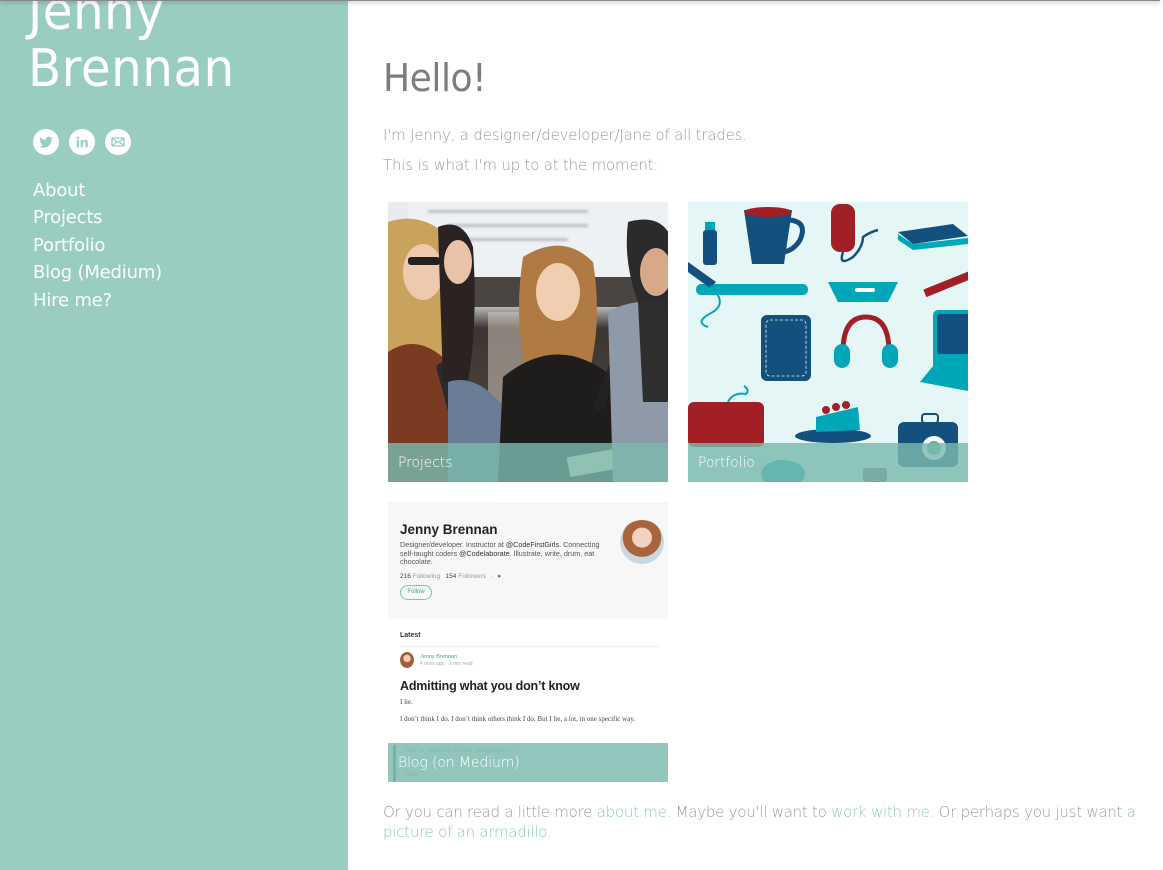 The width and height of the screenshot is (1163, 870). I want to click on site-name-first: Jenny, so click(96, 21).